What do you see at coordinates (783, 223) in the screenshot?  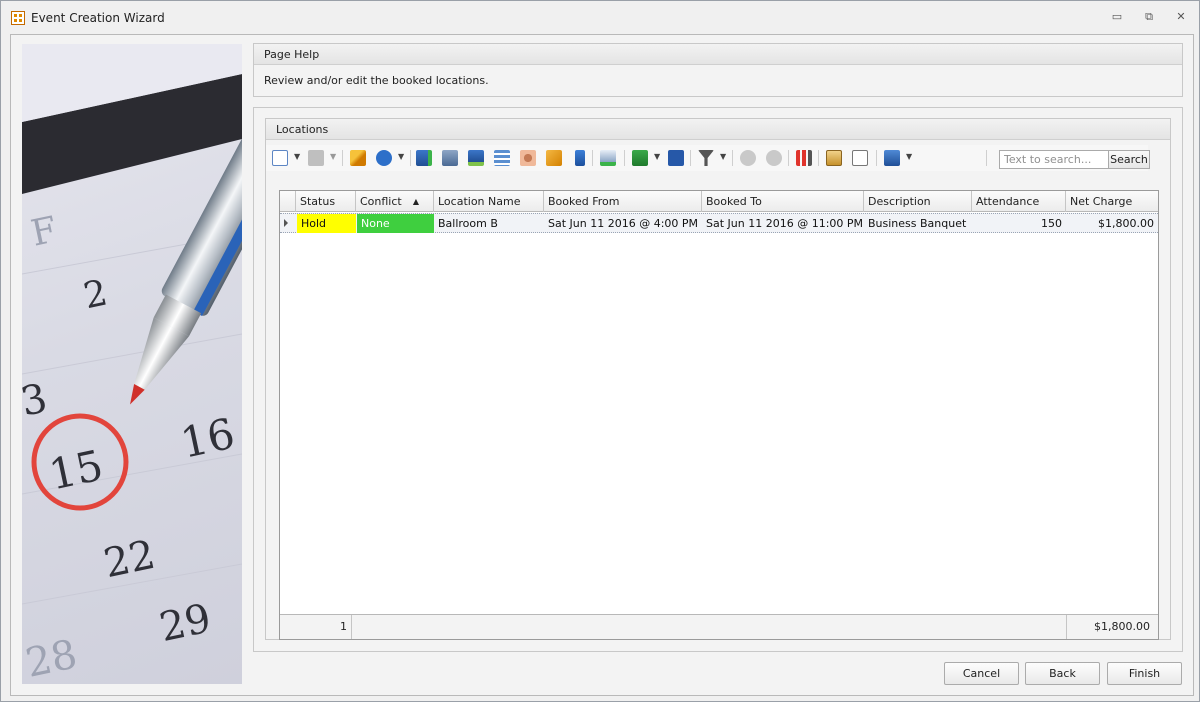 I see `booked-to-cell: Sat Jun 11 2016 @ 11:00 PM` at bounding box center [783, 223].